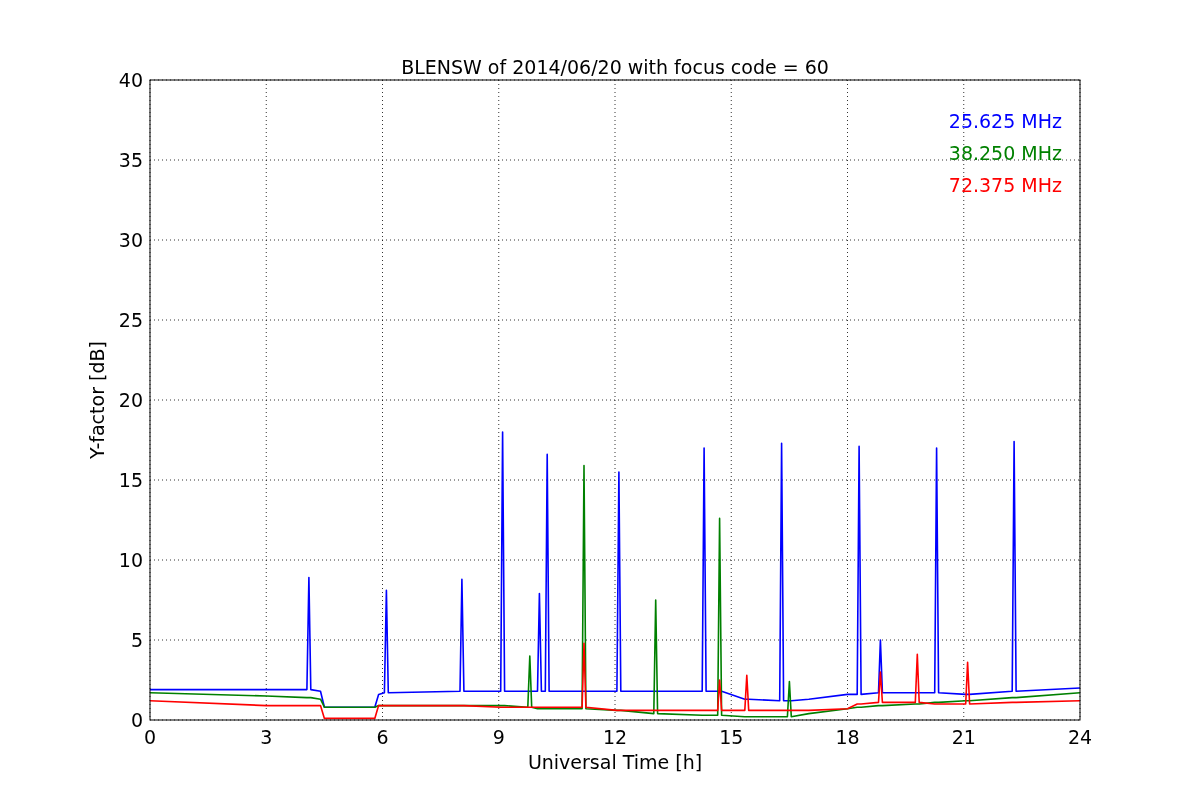  Describe the element at coordinates (1005, 185) in the screenshot. I see `legend-label: 72.375 MHz` at that location.